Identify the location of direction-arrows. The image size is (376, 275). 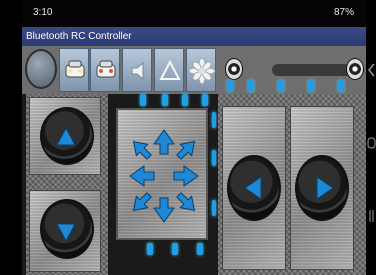
(164, 176).